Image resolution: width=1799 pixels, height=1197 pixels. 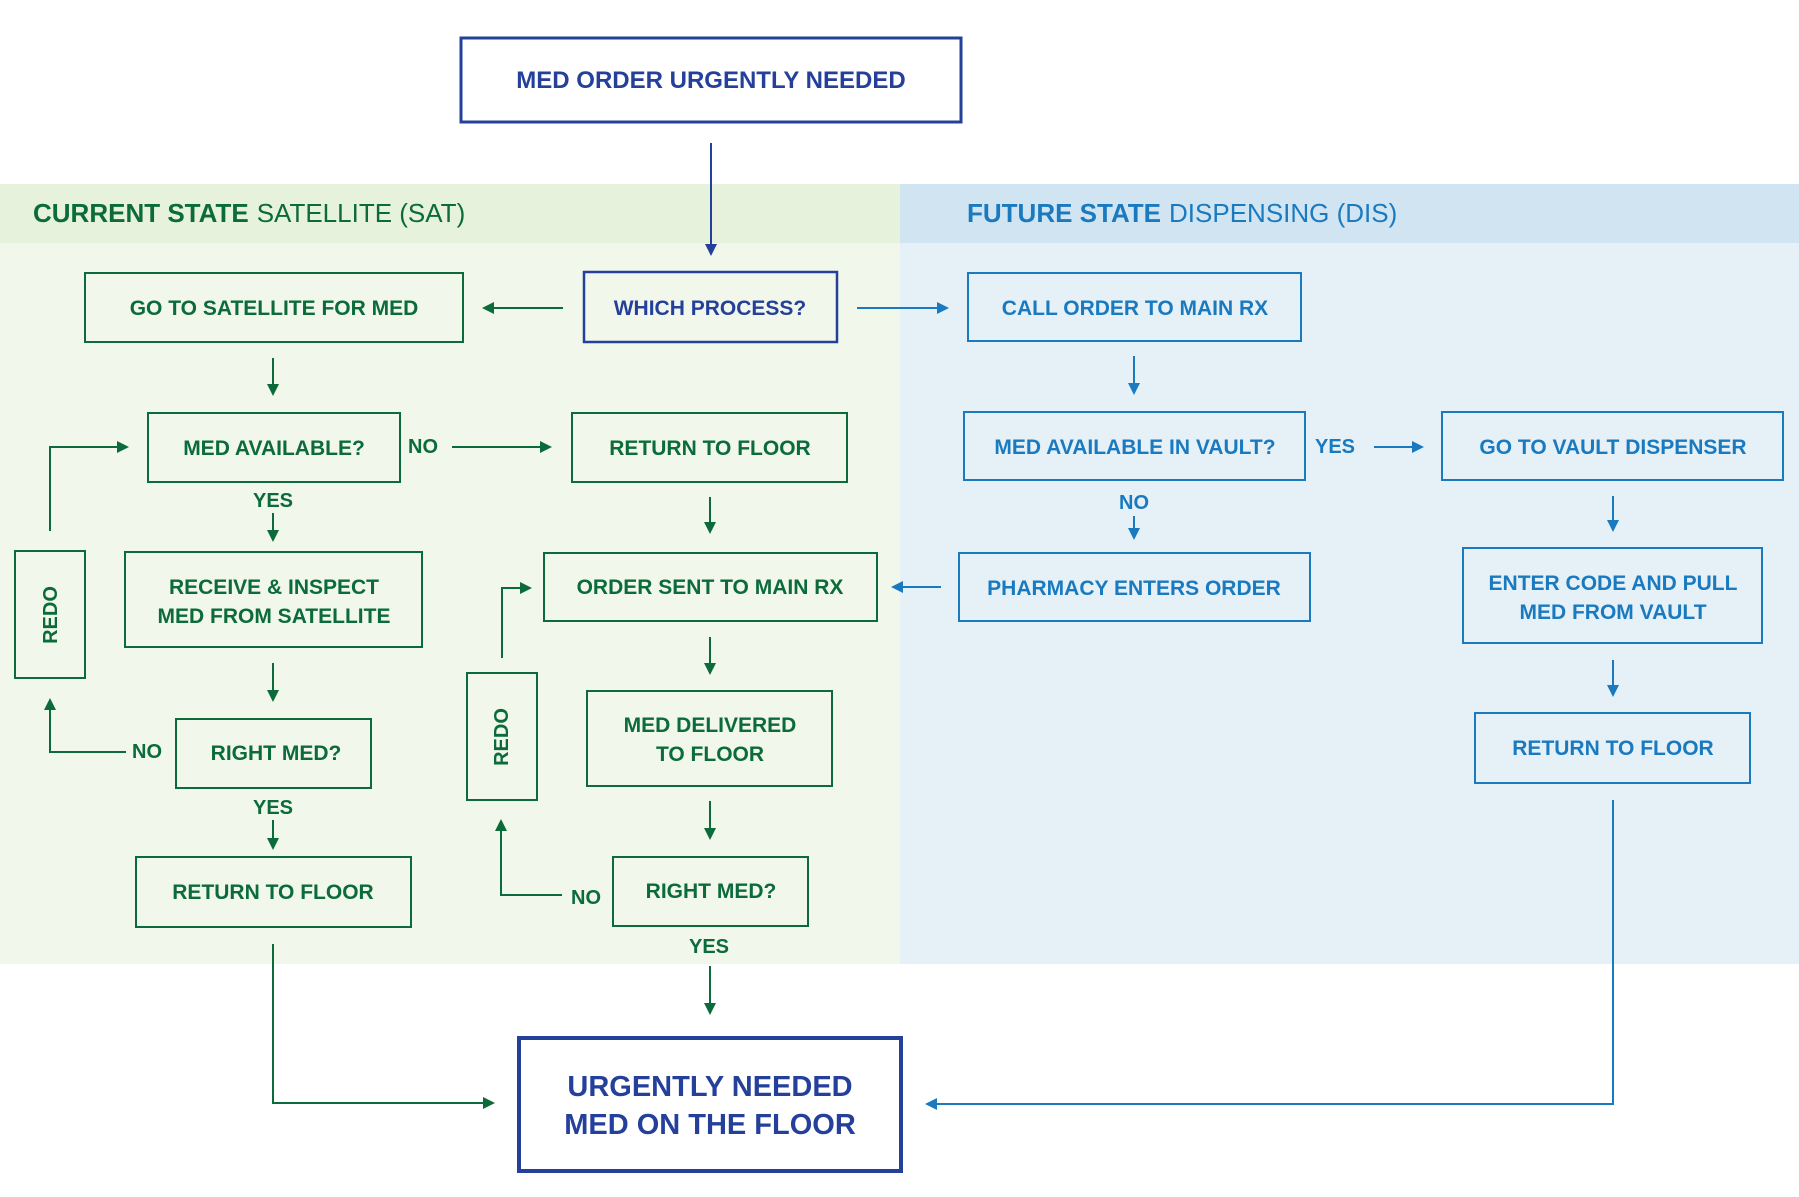 I want to click on order-sent-label: ORDER SENT TO MAIN RX, so click(x=710, y=587).